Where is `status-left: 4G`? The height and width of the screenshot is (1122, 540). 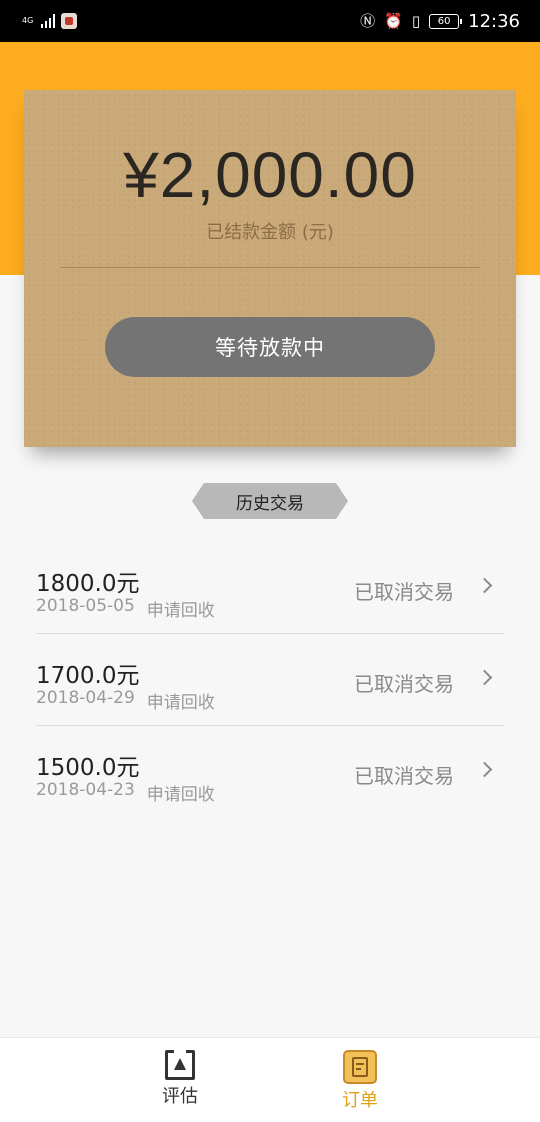 status-left: 4G is located at coordinates (50, 21).